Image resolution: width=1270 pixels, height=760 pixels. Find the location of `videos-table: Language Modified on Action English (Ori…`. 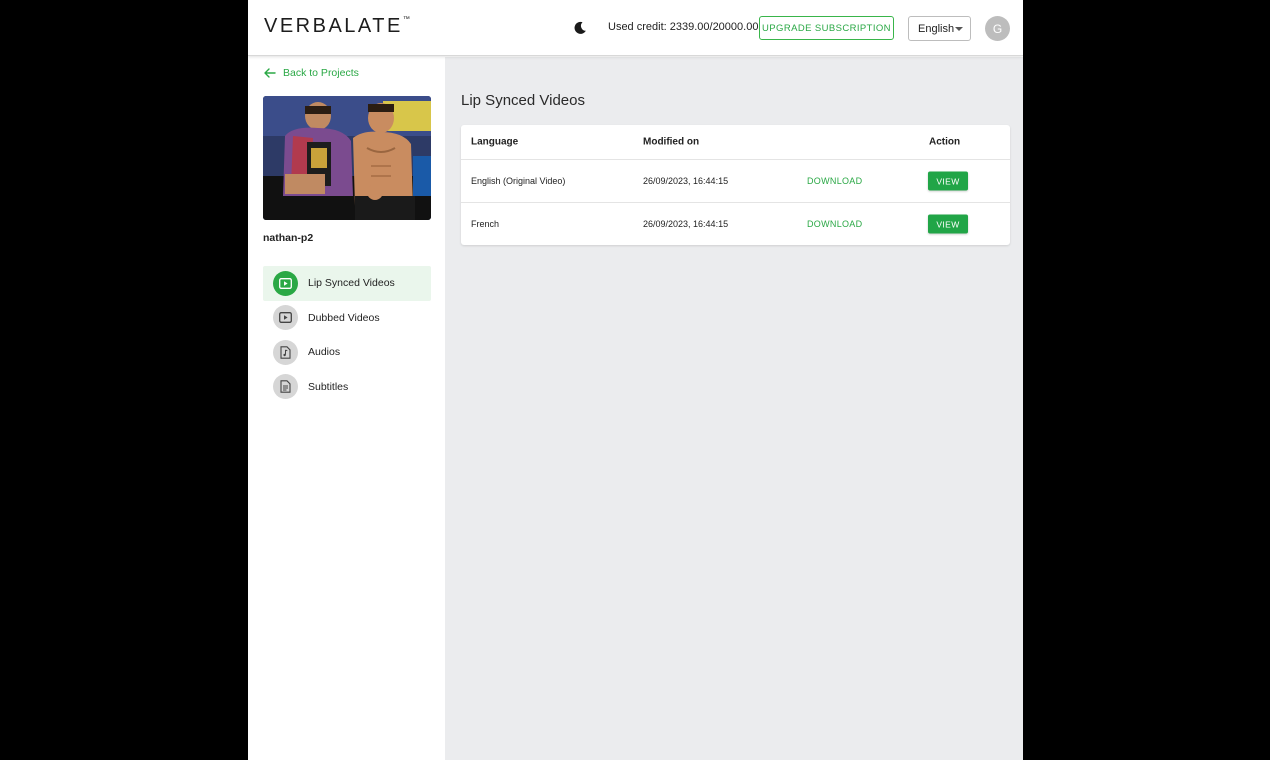

videos-table: Language Modified on Action English (Ori… is located at coordinates (735, 185).